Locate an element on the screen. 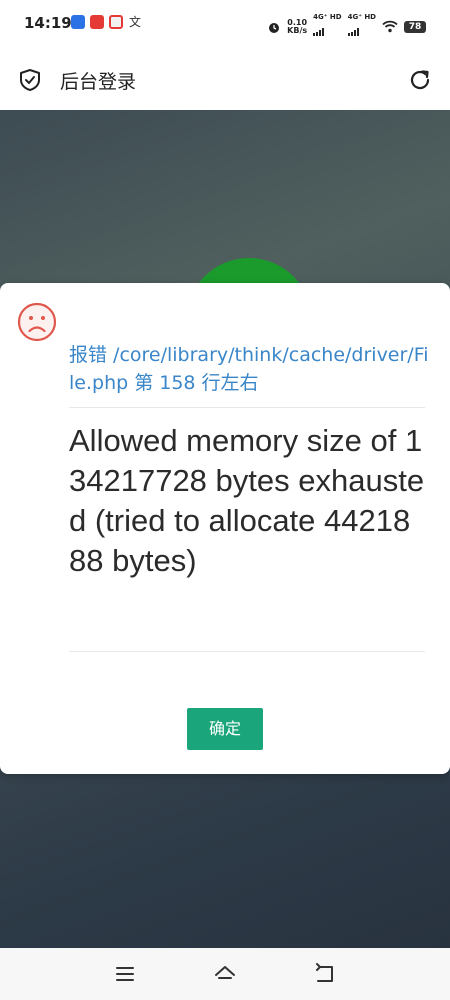 This screenshot has width=450, height=1000. signal-2: 4G⁺ HD is located at coordinates (361, 26).